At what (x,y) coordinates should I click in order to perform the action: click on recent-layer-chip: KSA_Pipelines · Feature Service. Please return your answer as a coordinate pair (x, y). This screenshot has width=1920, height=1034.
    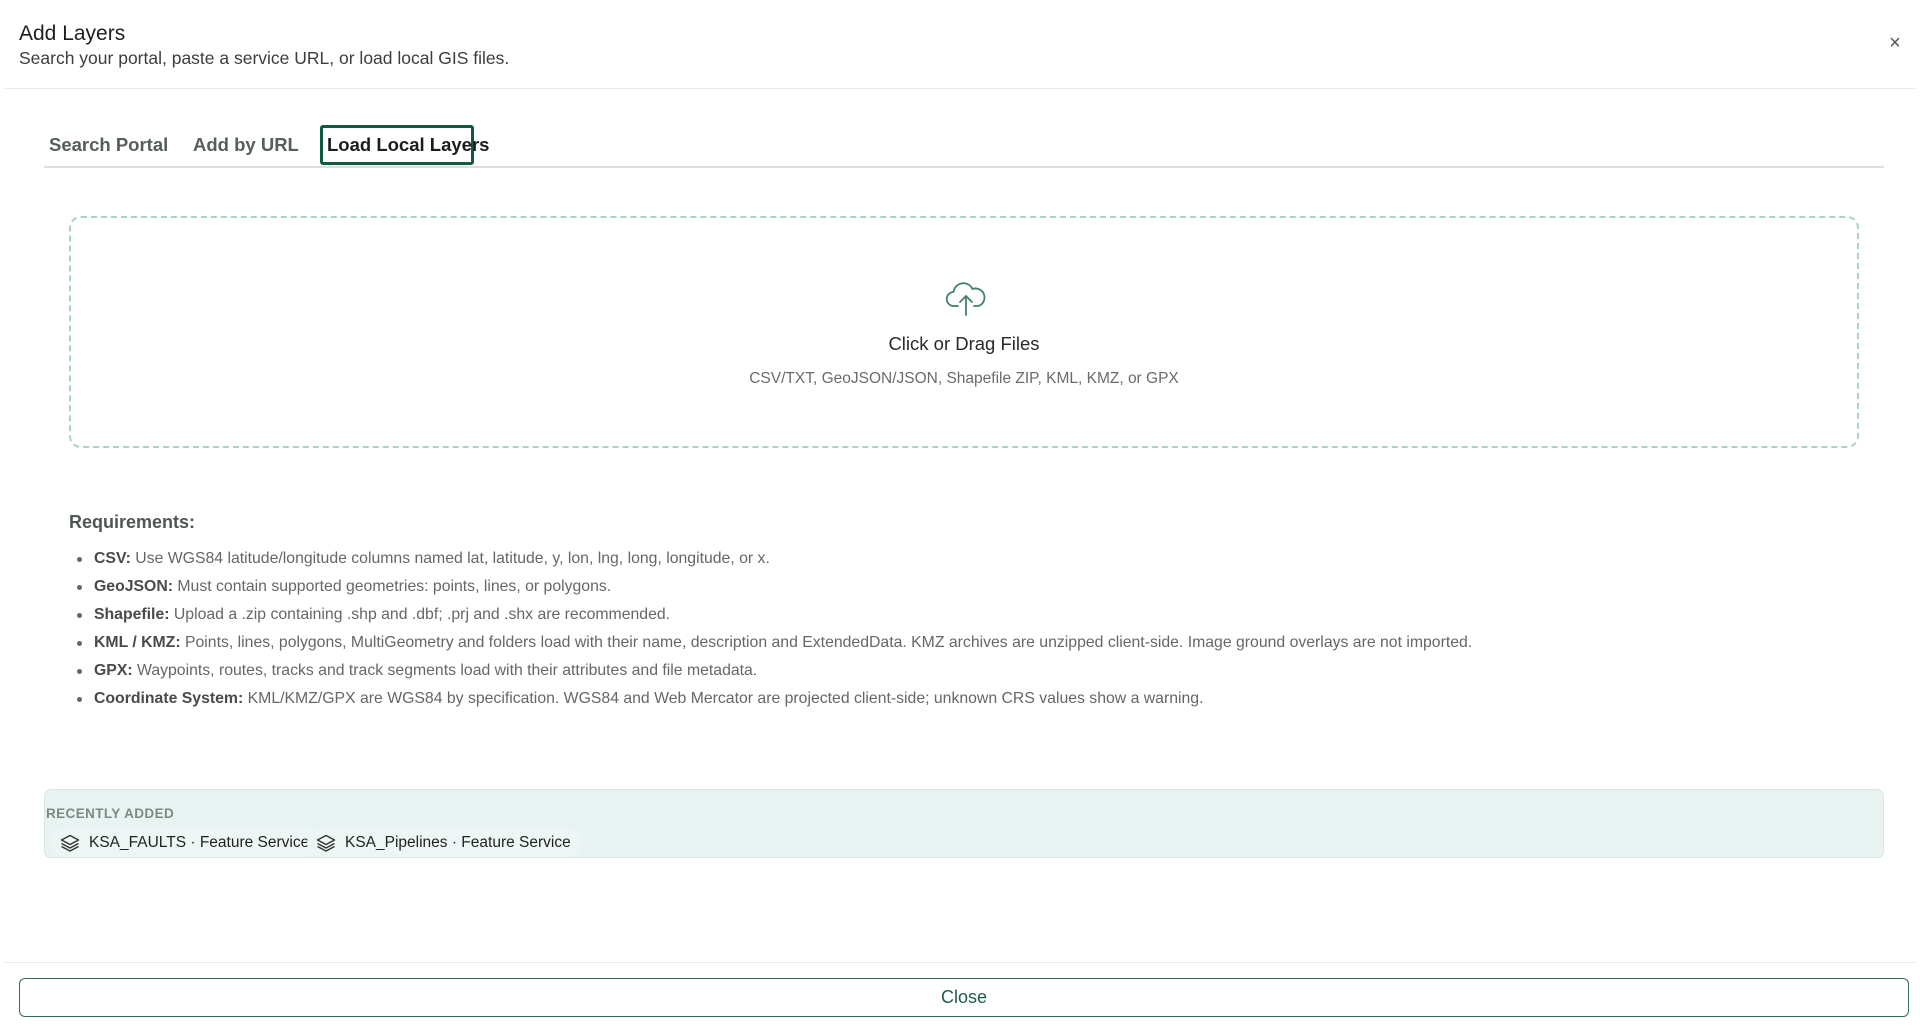
    Looking at the image, I should click on (444, 843).